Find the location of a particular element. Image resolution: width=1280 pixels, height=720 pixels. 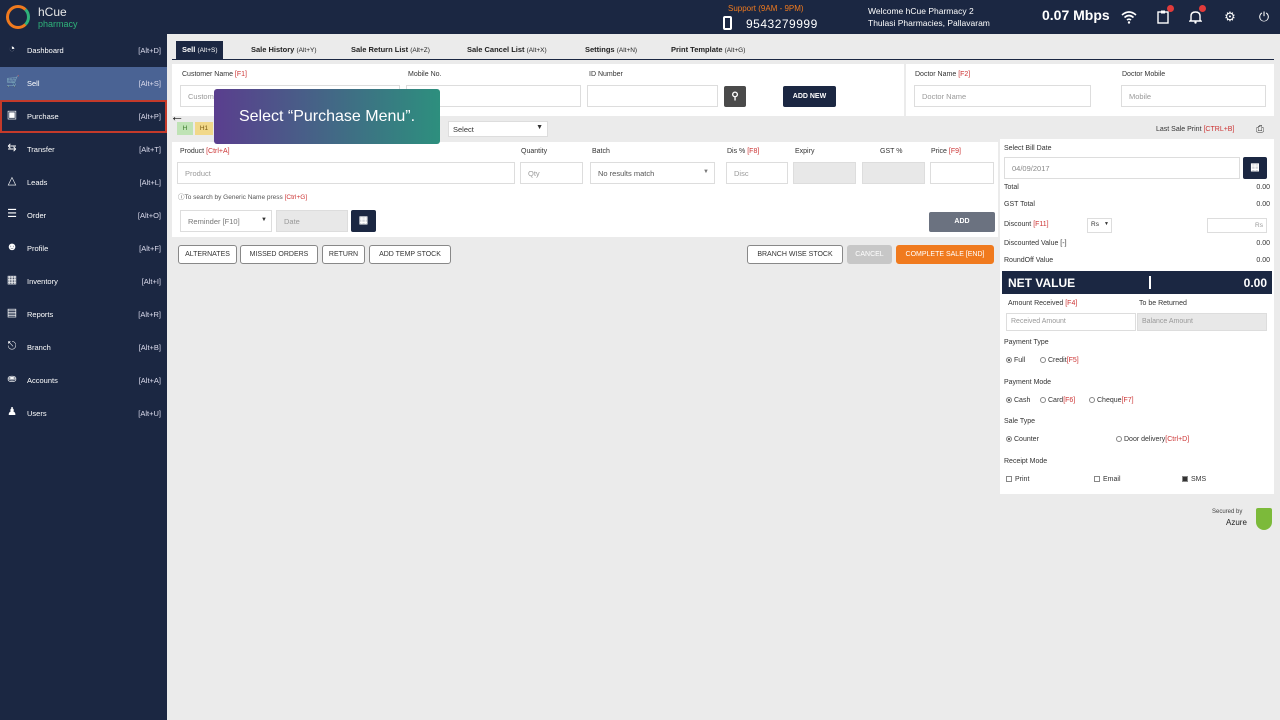

sidebar-item-reports: ▤ Reports [Alt+R] is located at coordinates (83, 314).